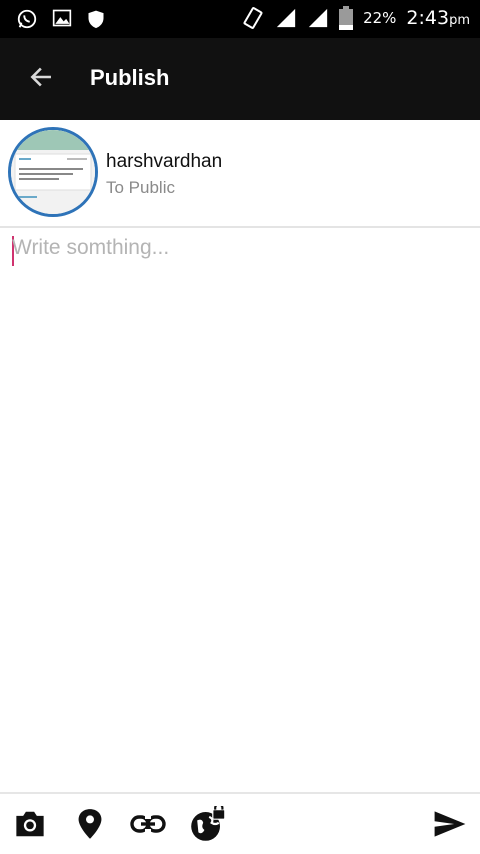 This screenshot has height=854, width=480. I want to click on camera-button, so click(30, 826).